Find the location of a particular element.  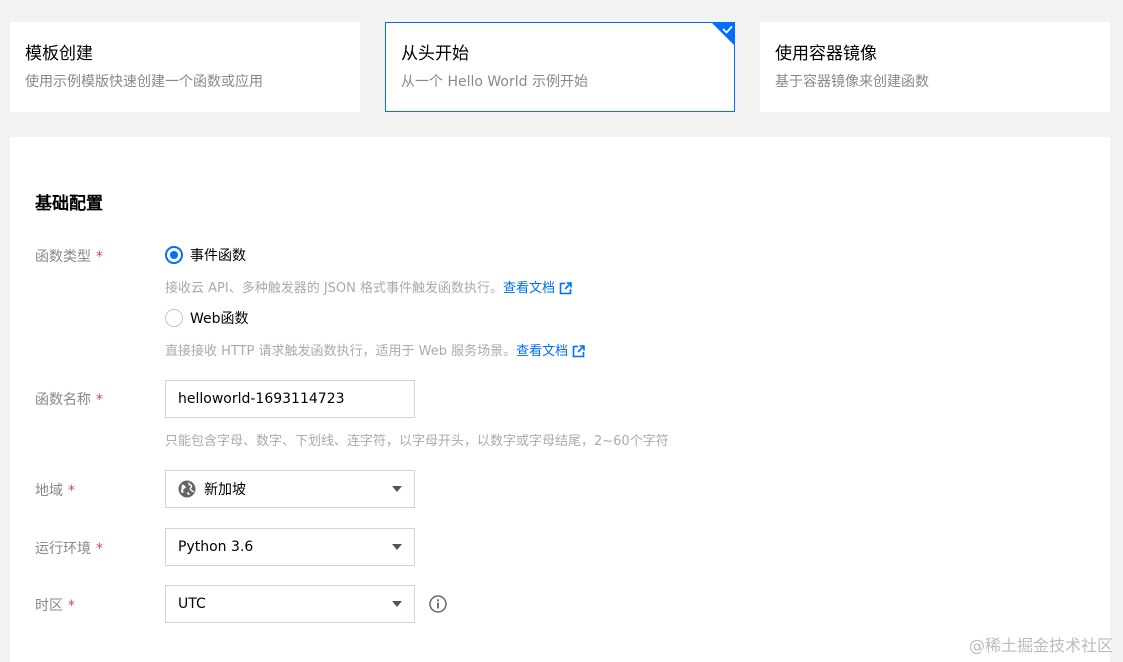

runtime-label: 运行环境 * is located at coordinates (69, 548).